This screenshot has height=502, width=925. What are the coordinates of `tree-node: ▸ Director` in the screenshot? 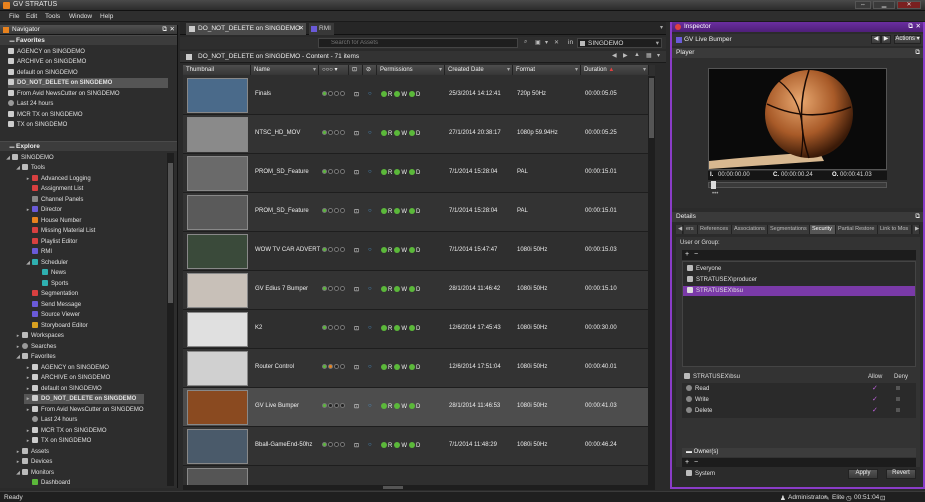 It's located at (43, 210).